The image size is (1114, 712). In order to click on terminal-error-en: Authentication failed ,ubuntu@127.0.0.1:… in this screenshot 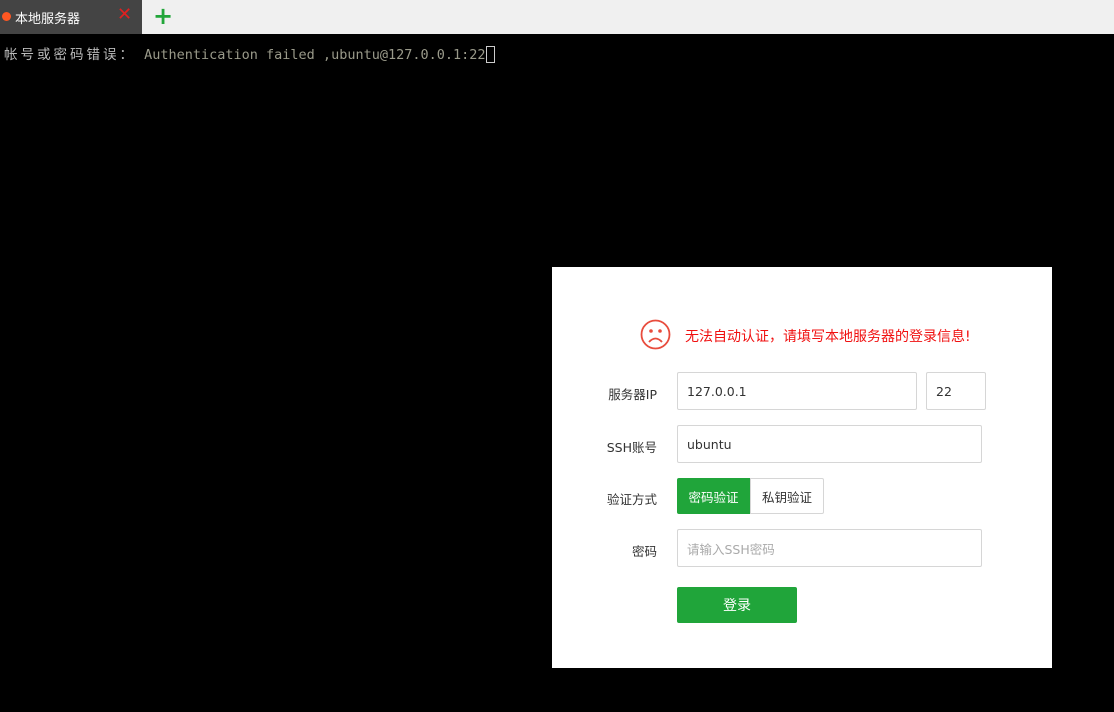, I will do `click(311, 55)`.